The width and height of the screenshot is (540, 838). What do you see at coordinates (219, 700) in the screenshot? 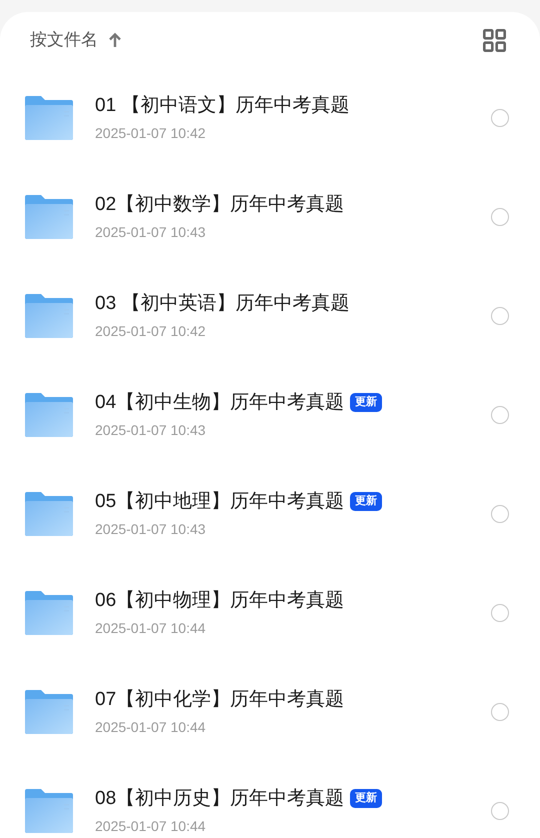
I see `folder-name: 07【初中化学】历年中考真题` at bounding box center [219, 700].